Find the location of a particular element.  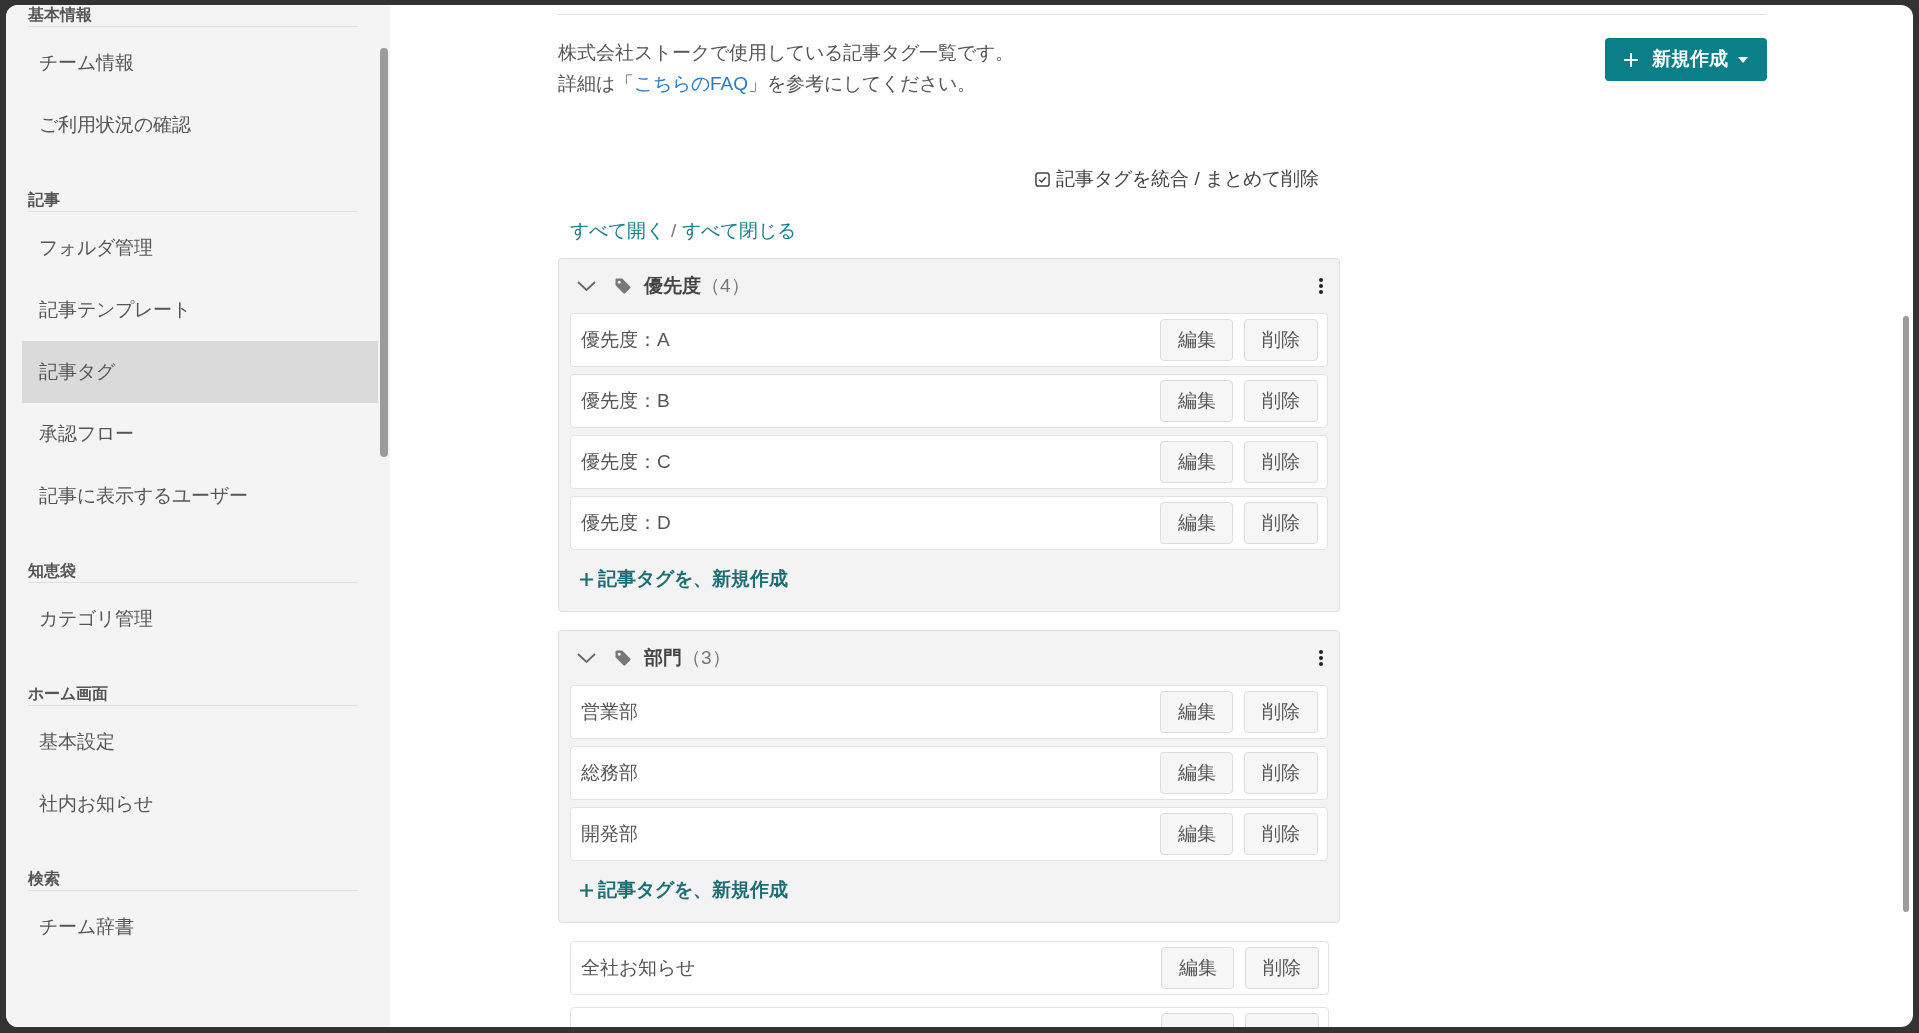

expand-all-link: すべて開く is located at coordinates (617, 231).